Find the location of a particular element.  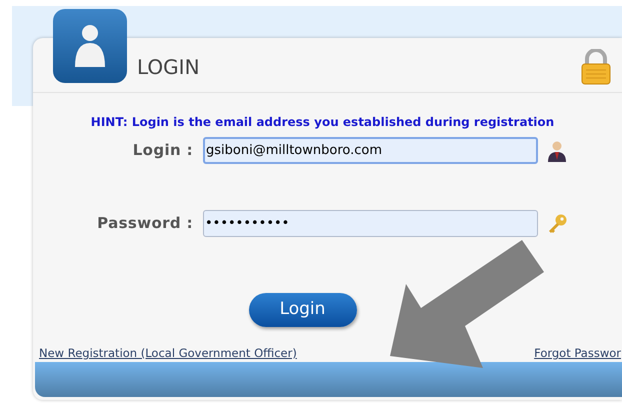

input-field: ••••••••••• is located at coordinates (370, 223).